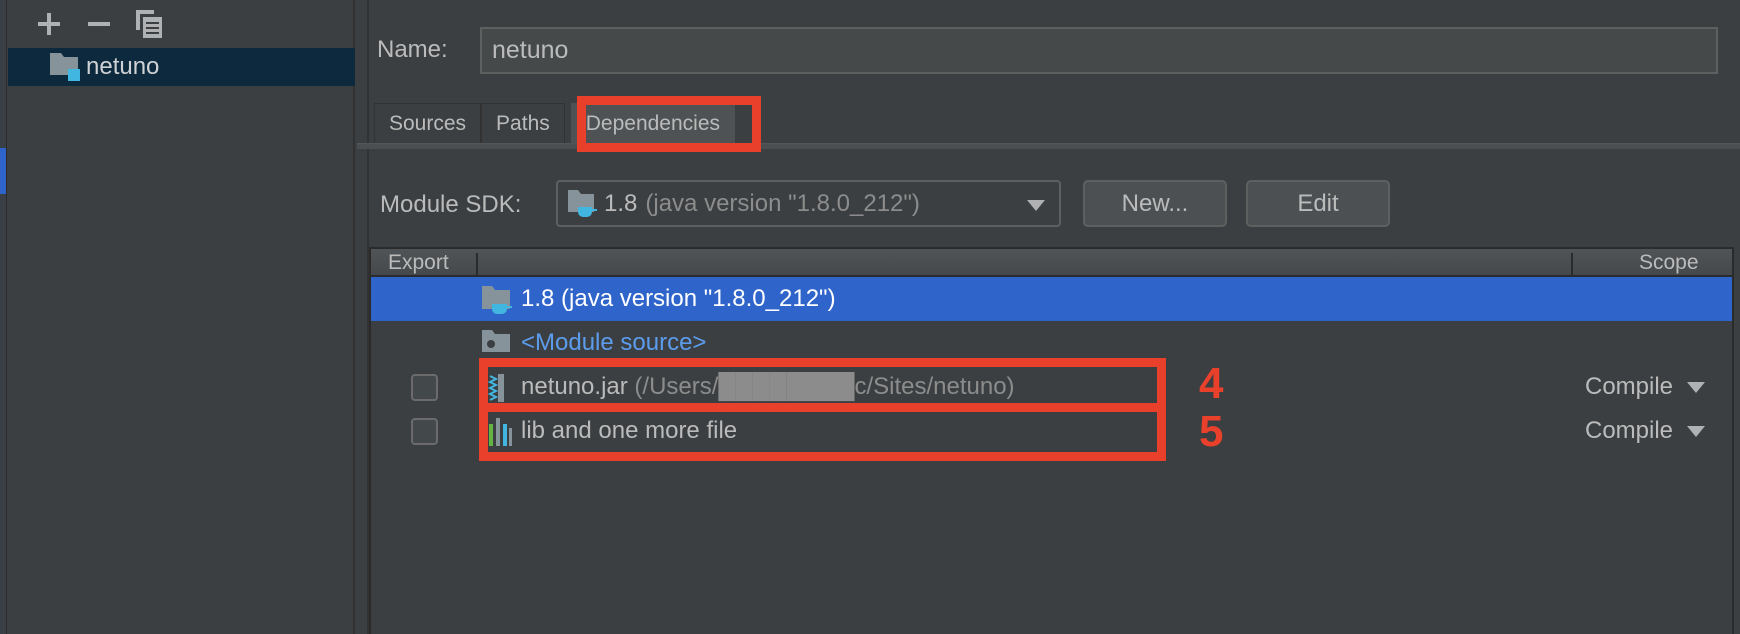 Image resolution: width=1740 pixels, height=634 pixels. What do you see at coordinates (412, 49) in the screenshot?
I see `name-label: Name:` at bounding box center [412, 49].